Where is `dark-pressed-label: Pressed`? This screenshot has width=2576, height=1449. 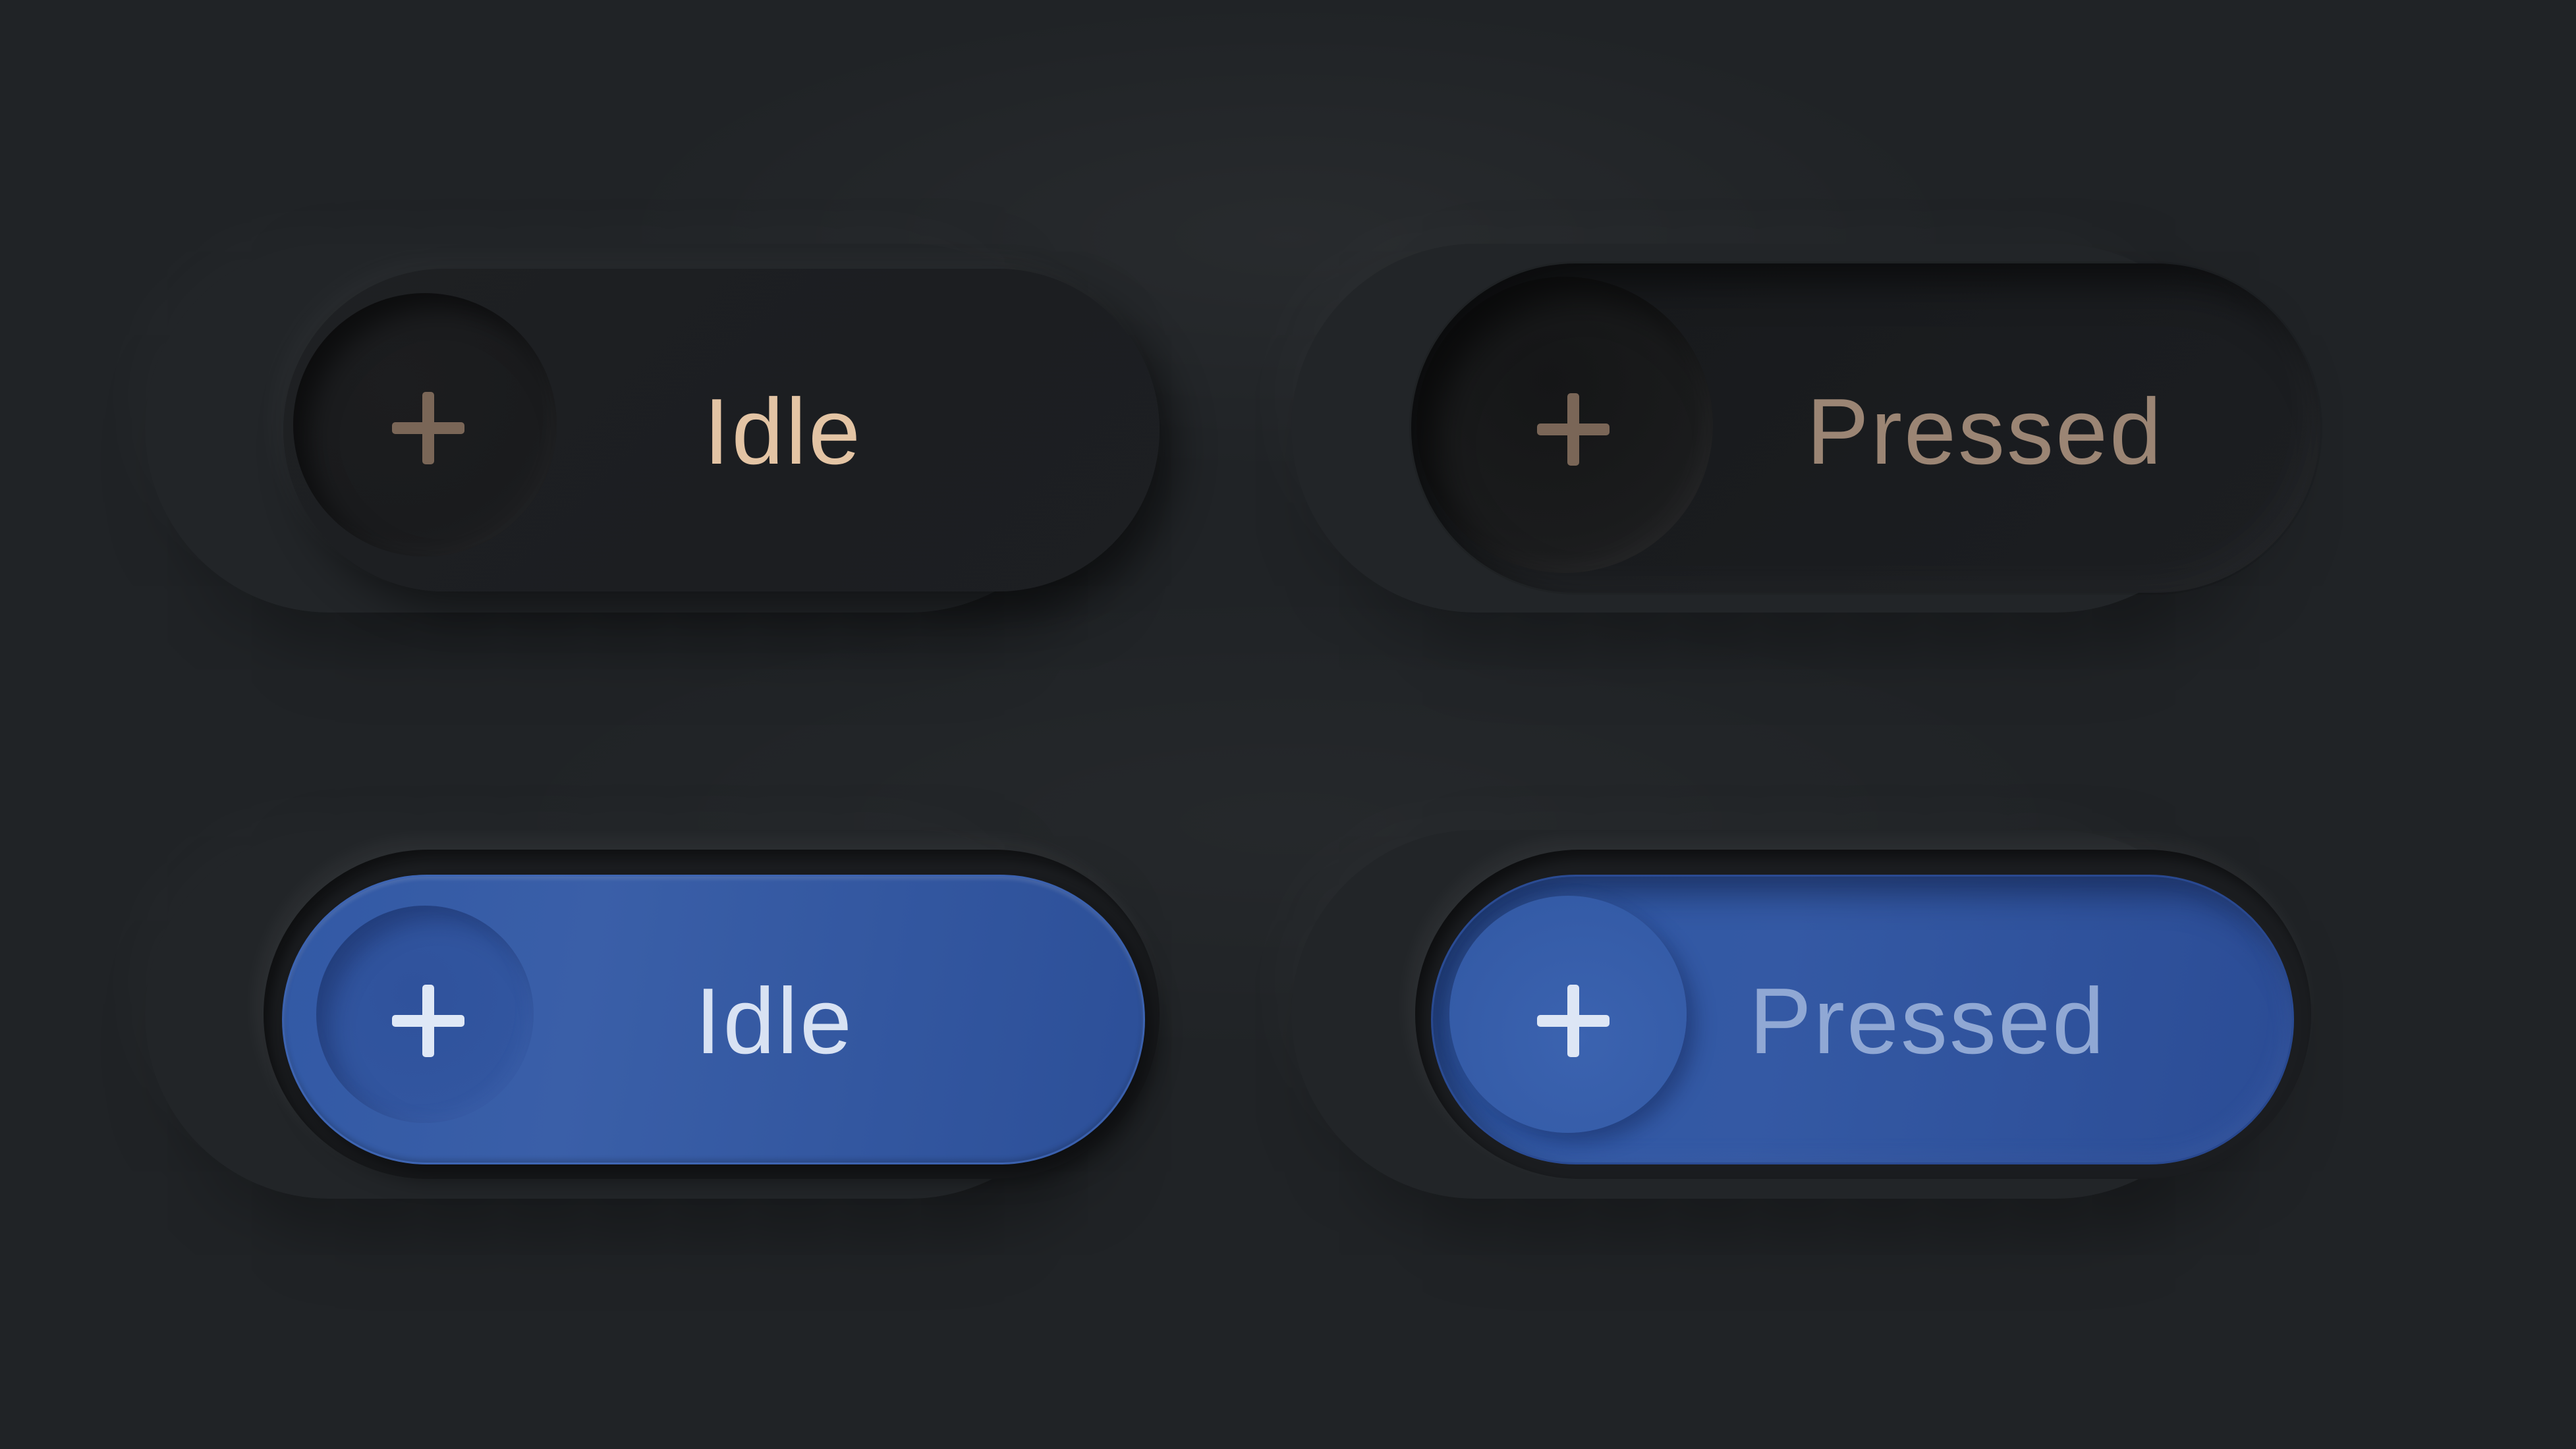 dark-pressed-label: Pressed is located at coordinates (1985, 432).